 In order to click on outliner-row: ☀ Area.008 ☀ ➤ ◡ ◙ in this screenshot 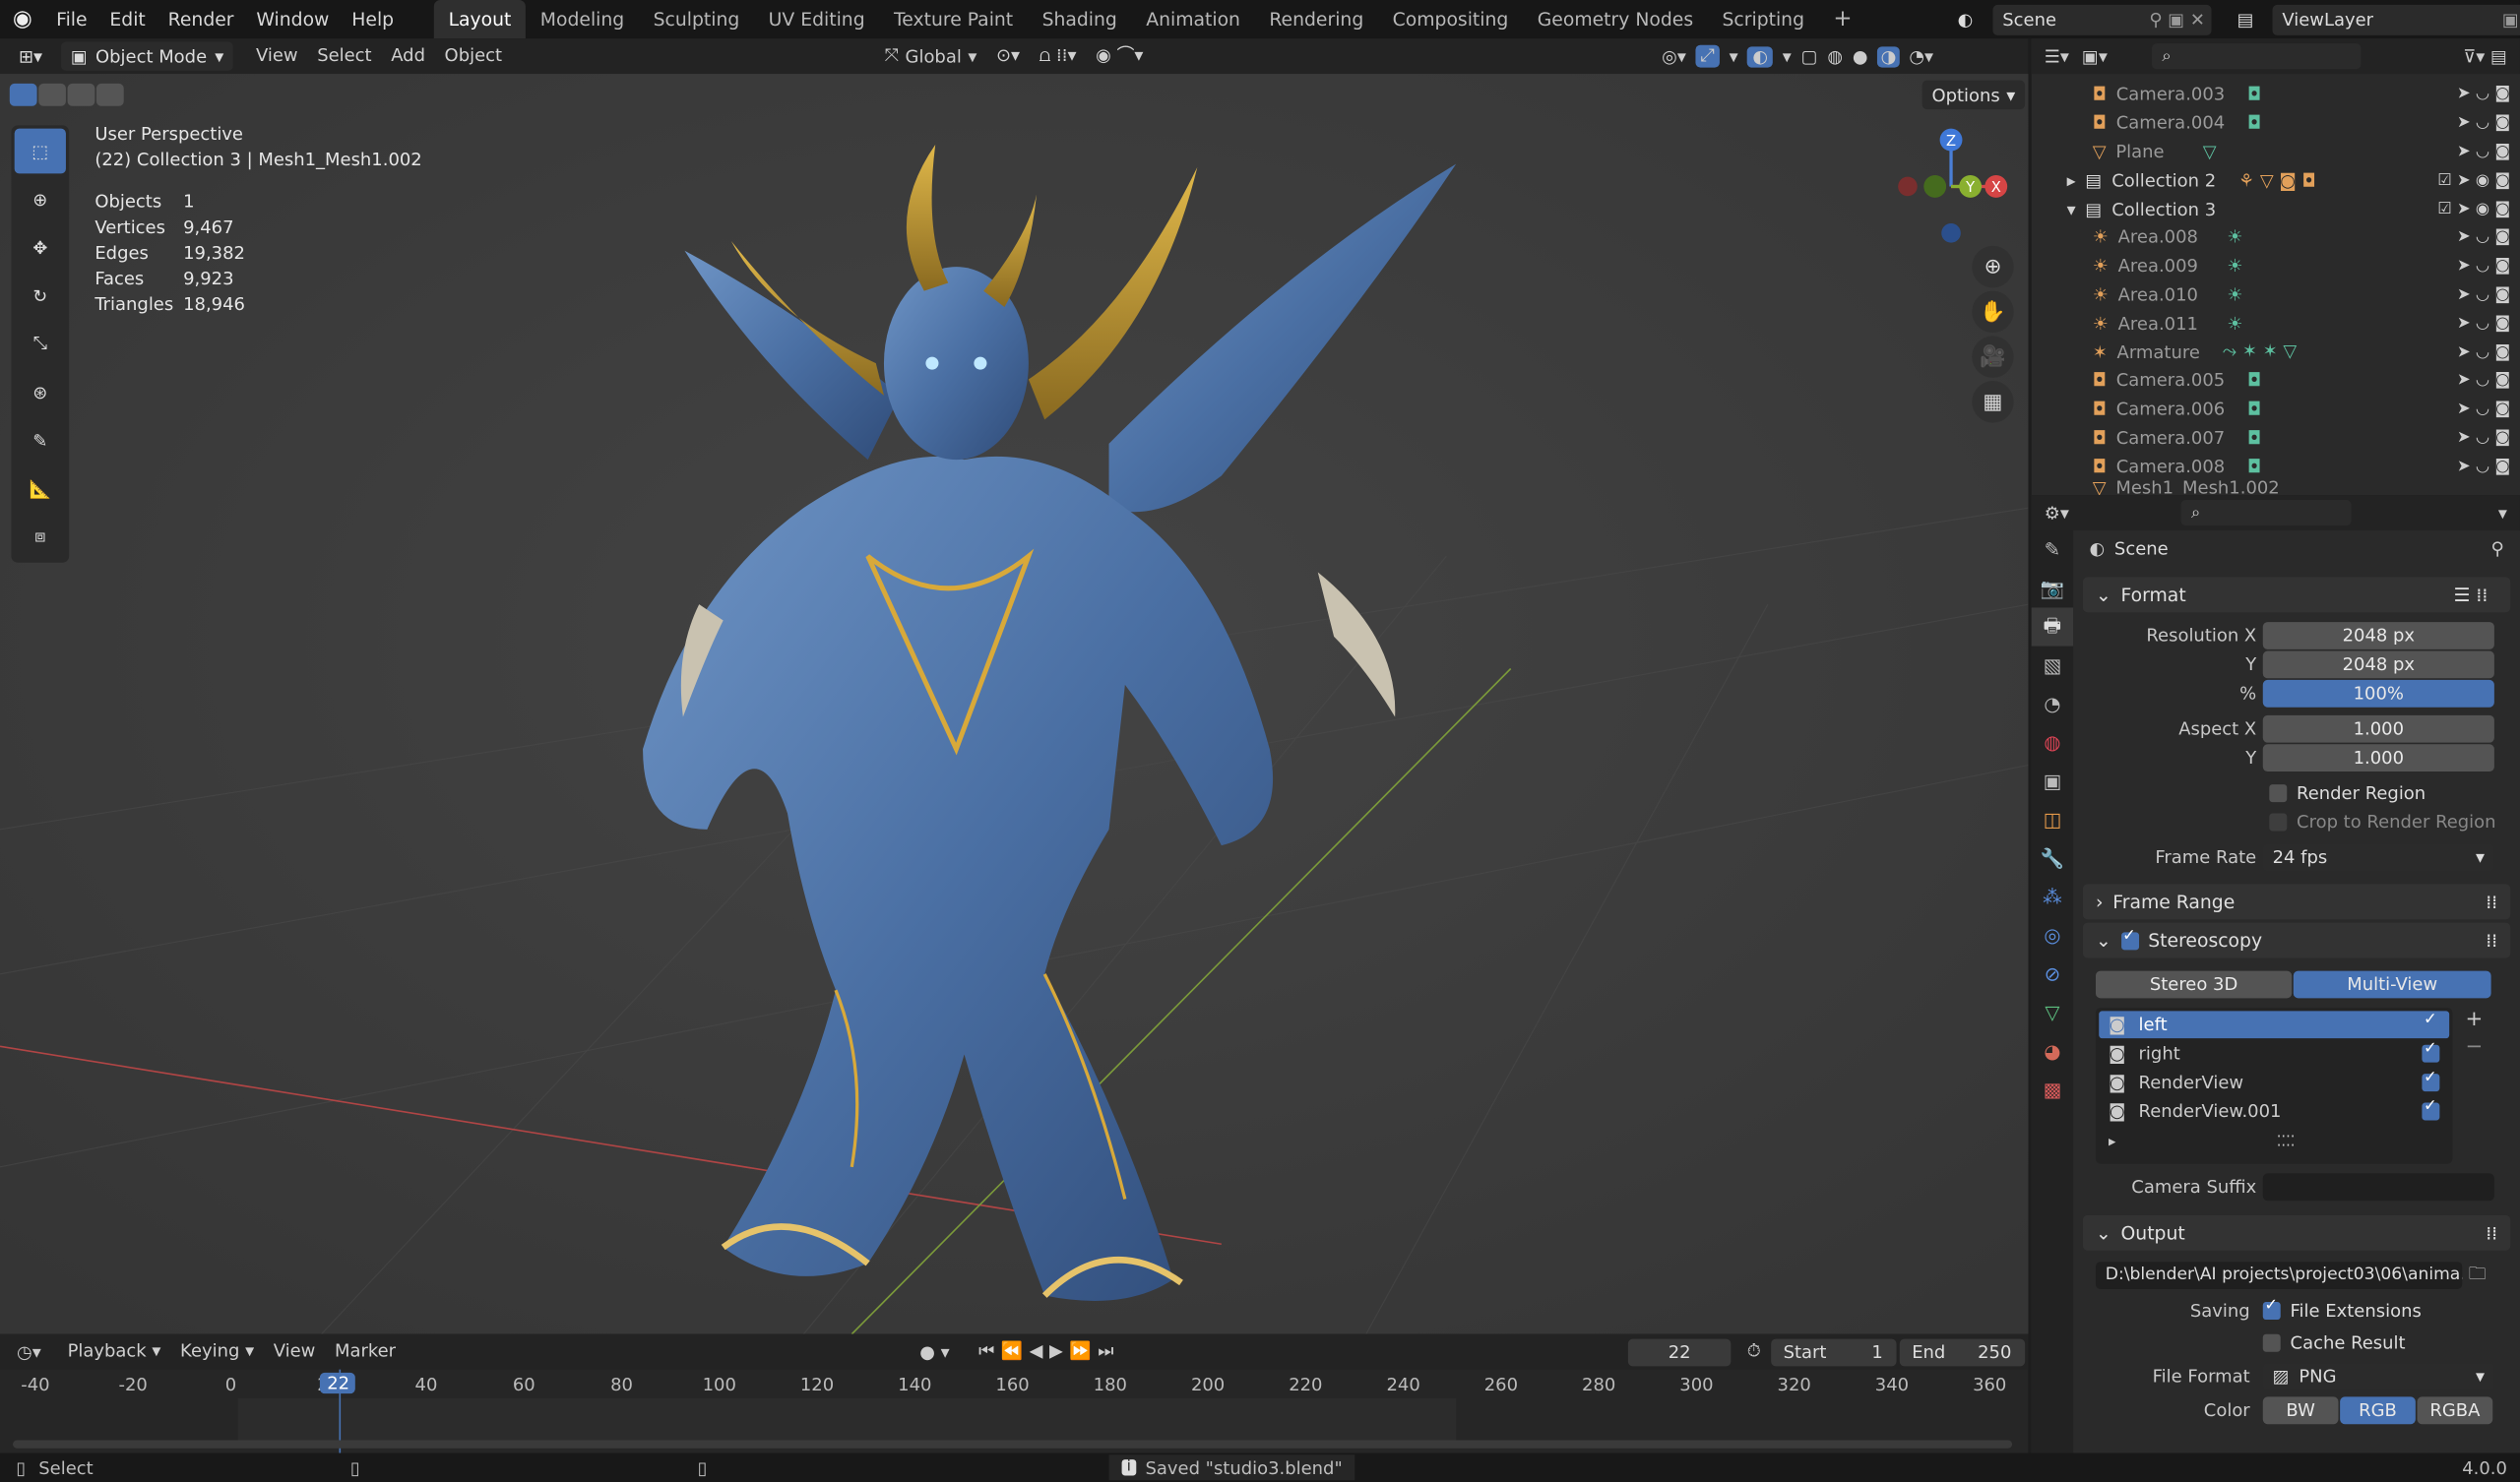, I will do `click(2276, 237)`.